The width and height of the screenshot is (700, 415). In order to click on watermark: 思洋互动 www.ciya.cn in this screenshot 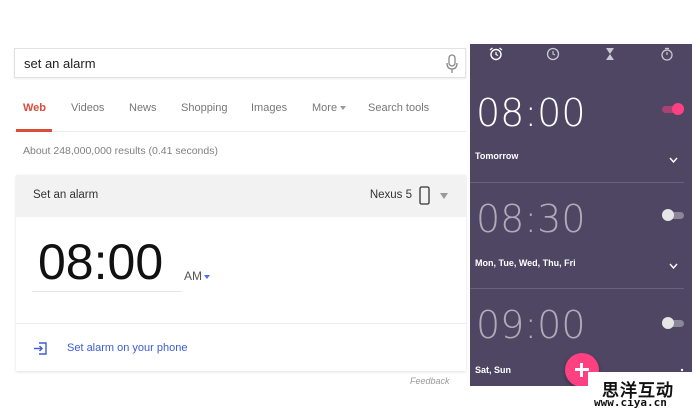, I will do `click(644, 393)`.